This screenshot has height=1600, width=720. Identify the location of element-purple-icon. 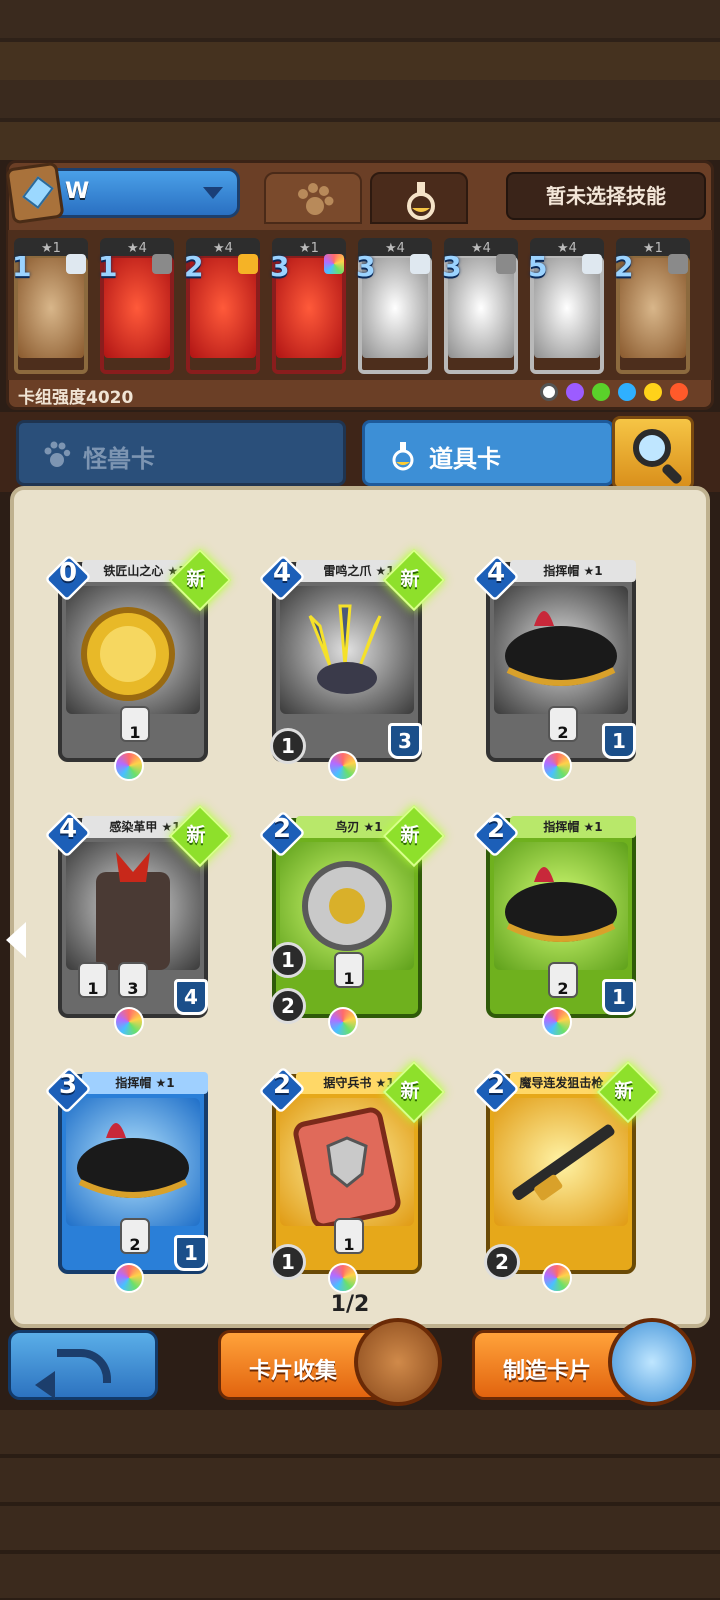
(575, 392).